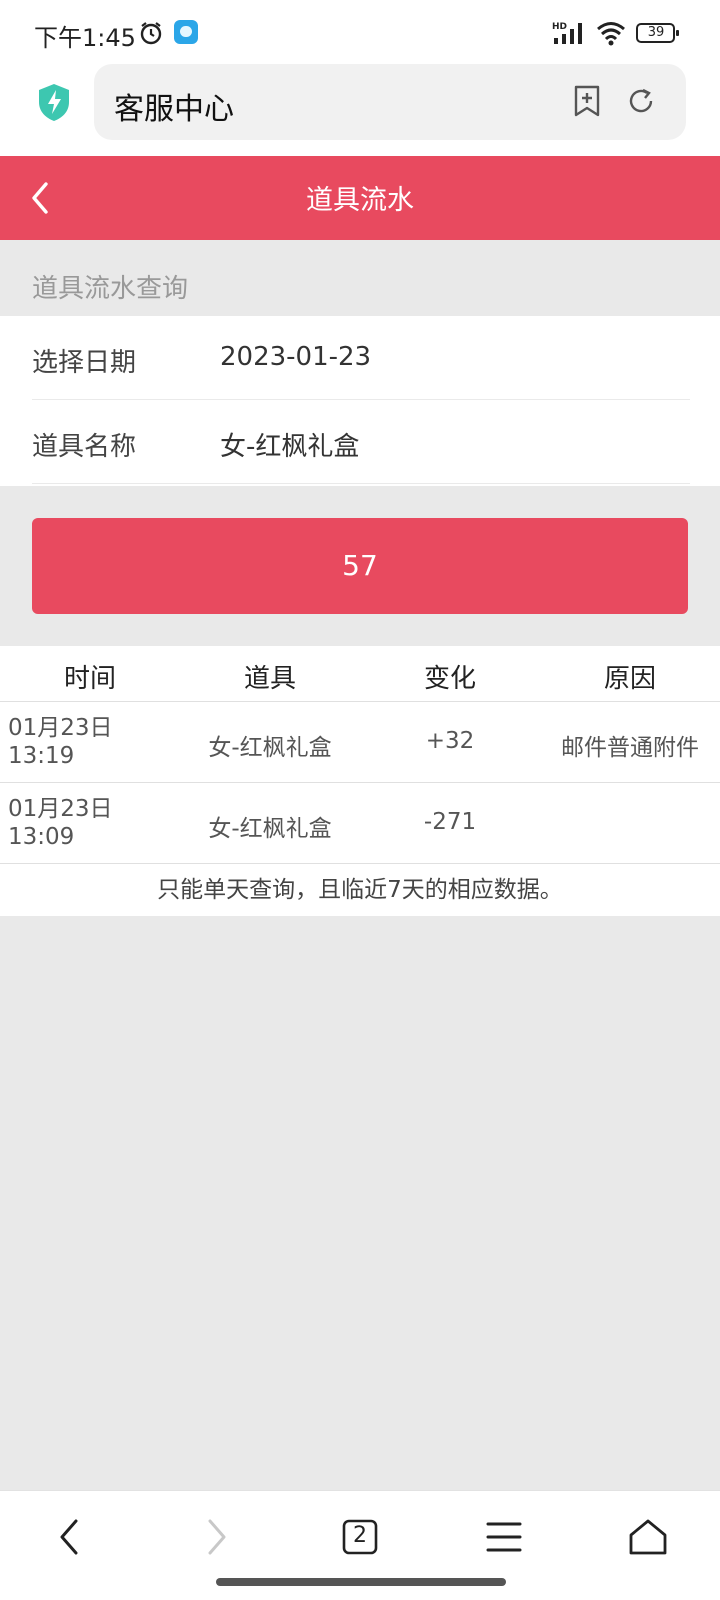  I want to click on row-time: 01月23日 13:09, so click(60, 823).